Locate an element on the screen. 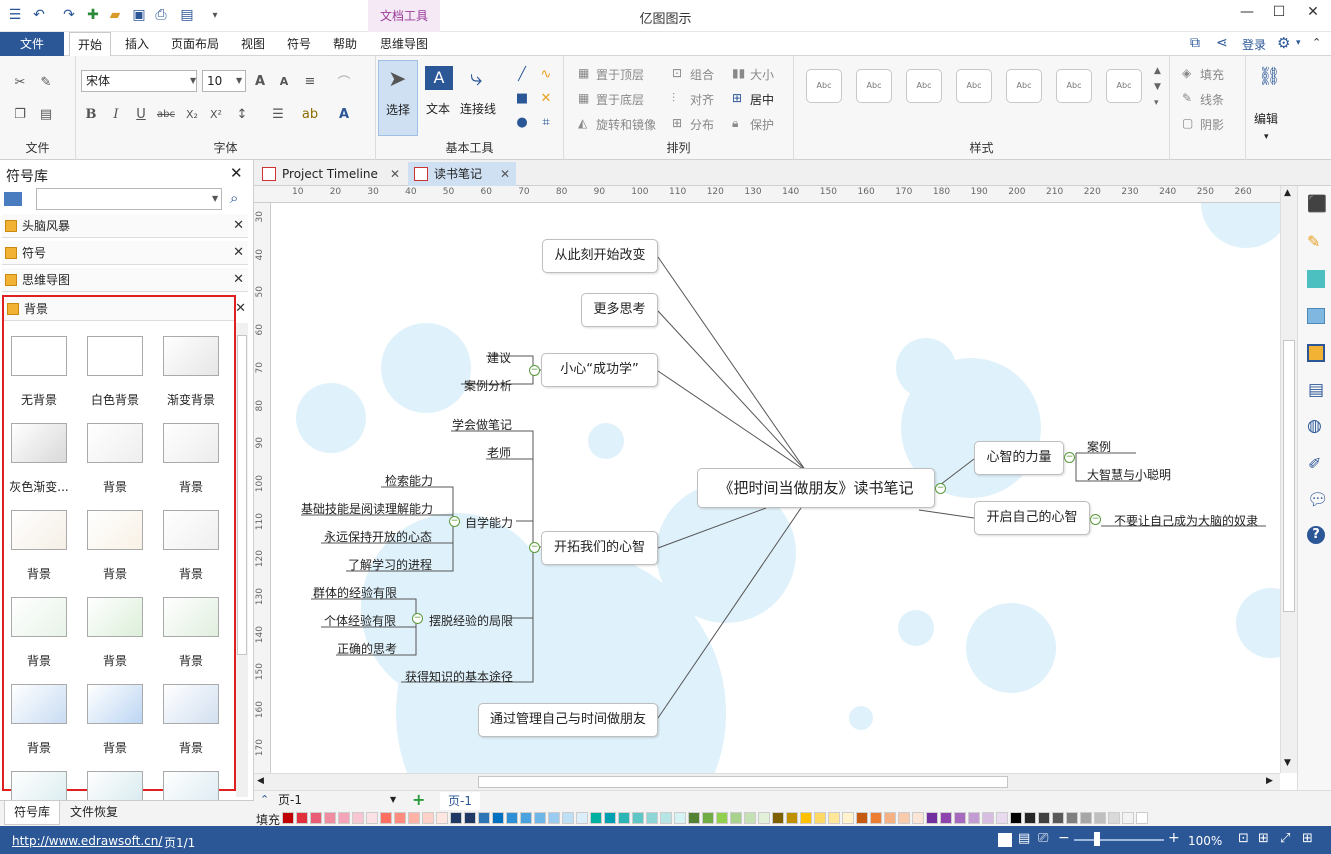 Image resolution: width=1331 pixels, height=854 pixels. send-back-button: 置于底层 is located at coordinates (620, 99).